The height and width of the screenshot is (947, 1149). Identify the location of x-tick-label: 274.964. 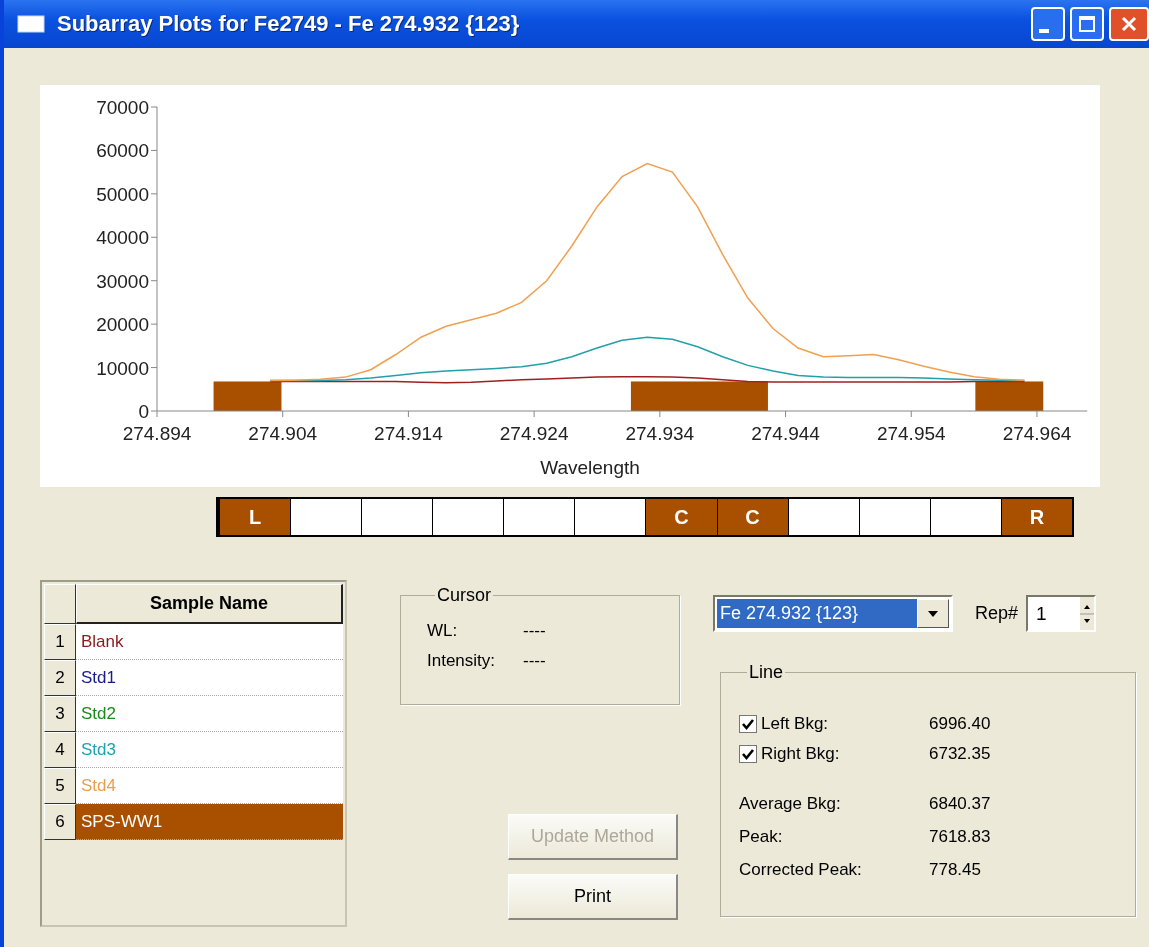
(1037, 433).